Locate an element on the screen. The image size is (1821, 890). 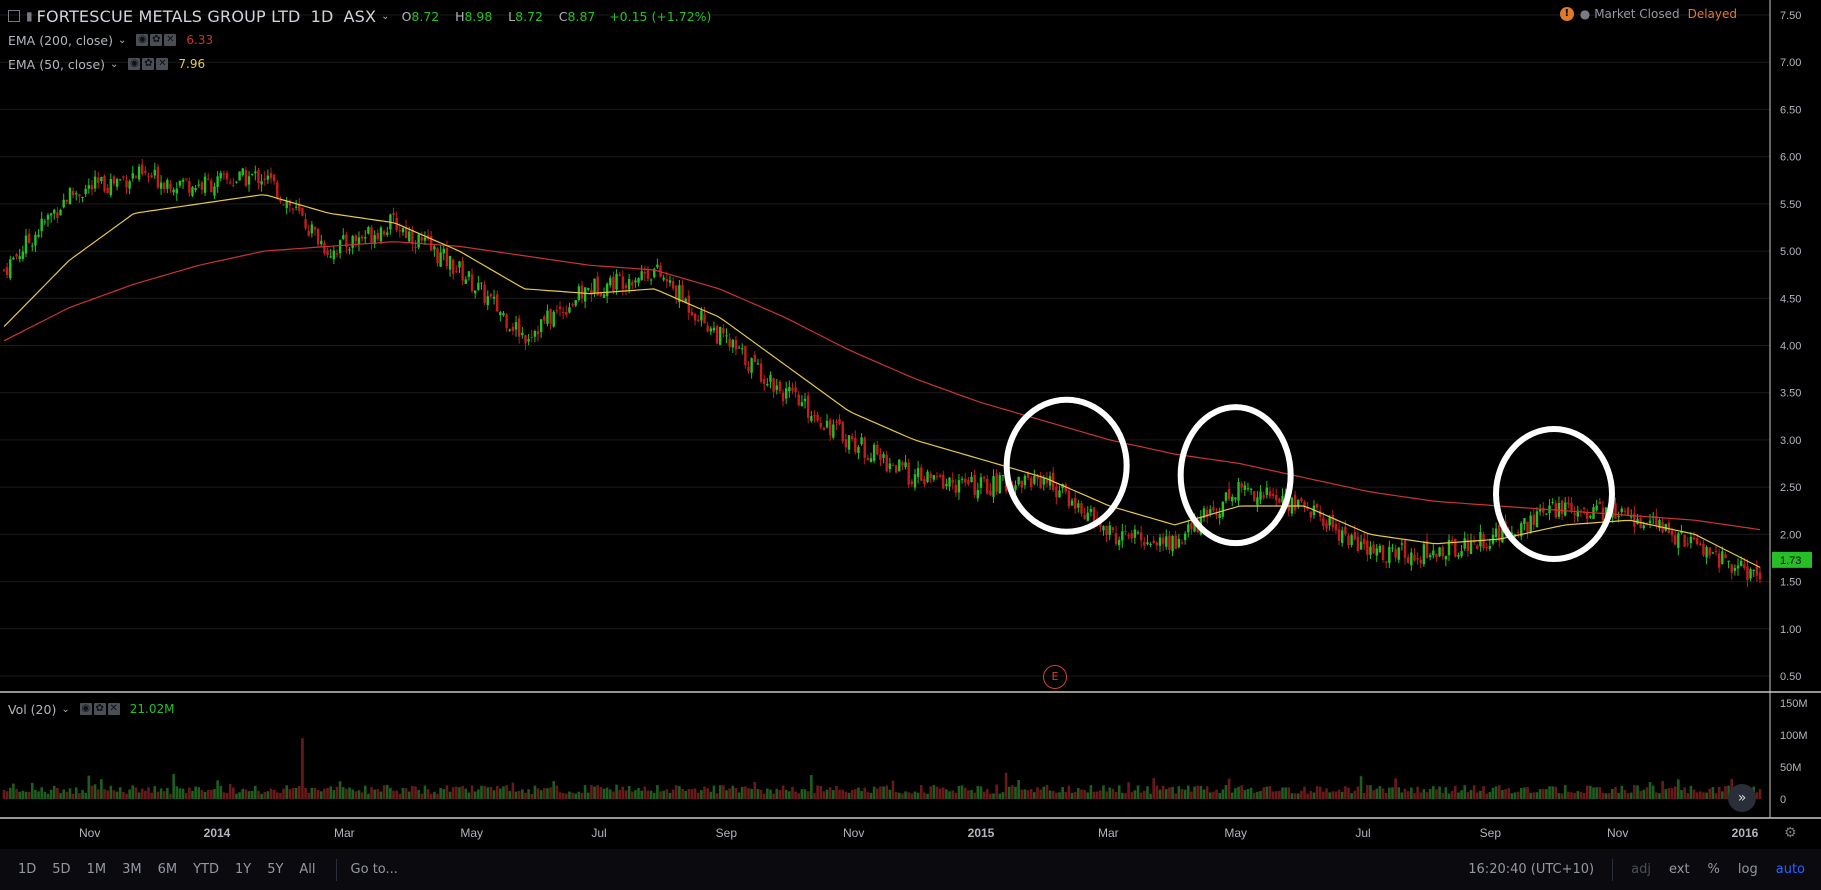
range-button-5d: 5D is located at coordinates (61, 869).